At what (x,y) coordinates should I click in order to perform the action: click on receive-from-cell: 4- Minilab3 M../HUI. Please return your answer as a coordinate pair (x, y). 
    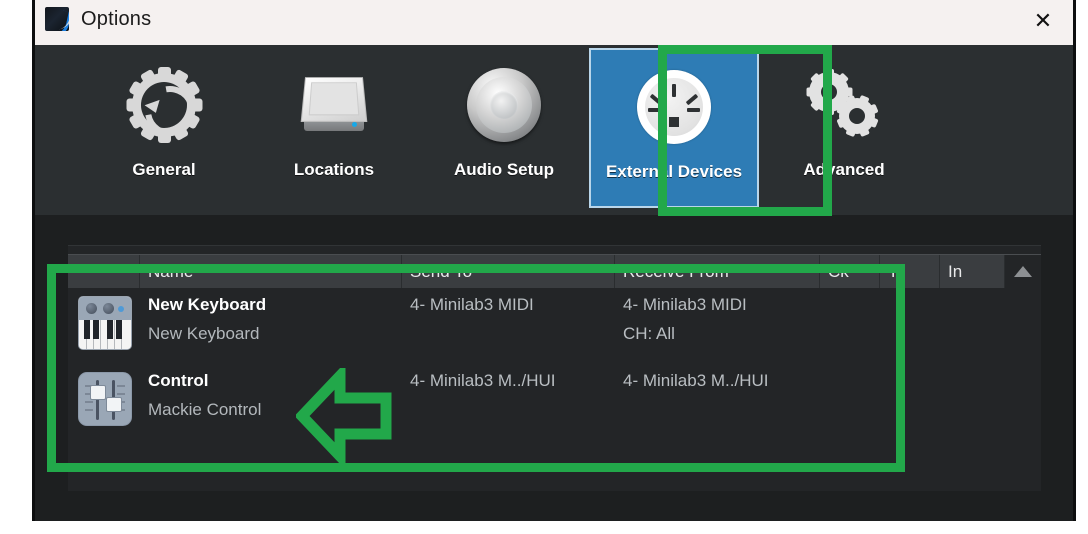
    Looking at the image, I should click on (717, 377).